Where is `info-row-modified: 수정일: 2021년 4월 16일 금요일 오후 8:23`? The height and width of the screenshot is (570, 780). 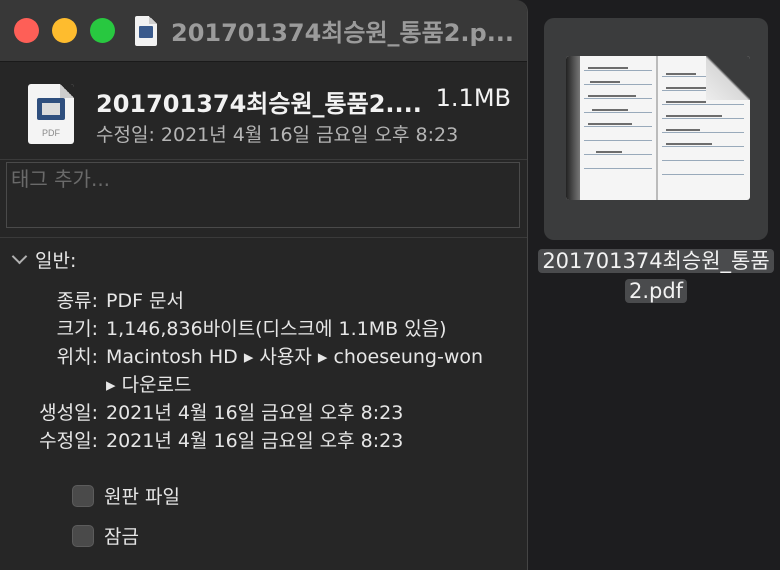 info-row-modified: 수정일: 2021년 4월 16일 금요일 오후 8:23 is located at coordinates (263, 441).